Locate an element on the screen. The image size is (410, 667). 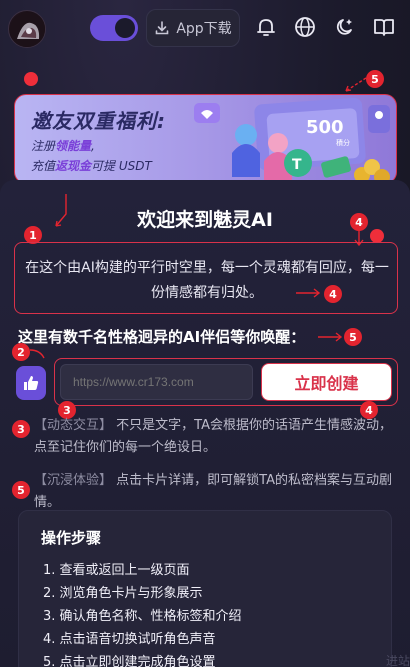
avatar is located at coordinates (27, 29).